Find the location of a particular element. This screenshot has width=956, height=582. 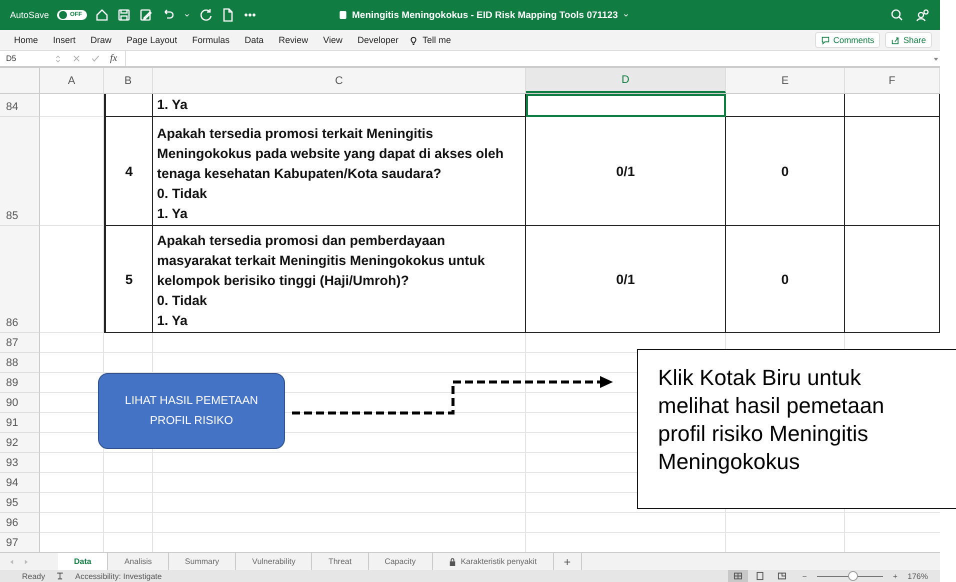

share-button: Share is located at coordinates (908, 40).